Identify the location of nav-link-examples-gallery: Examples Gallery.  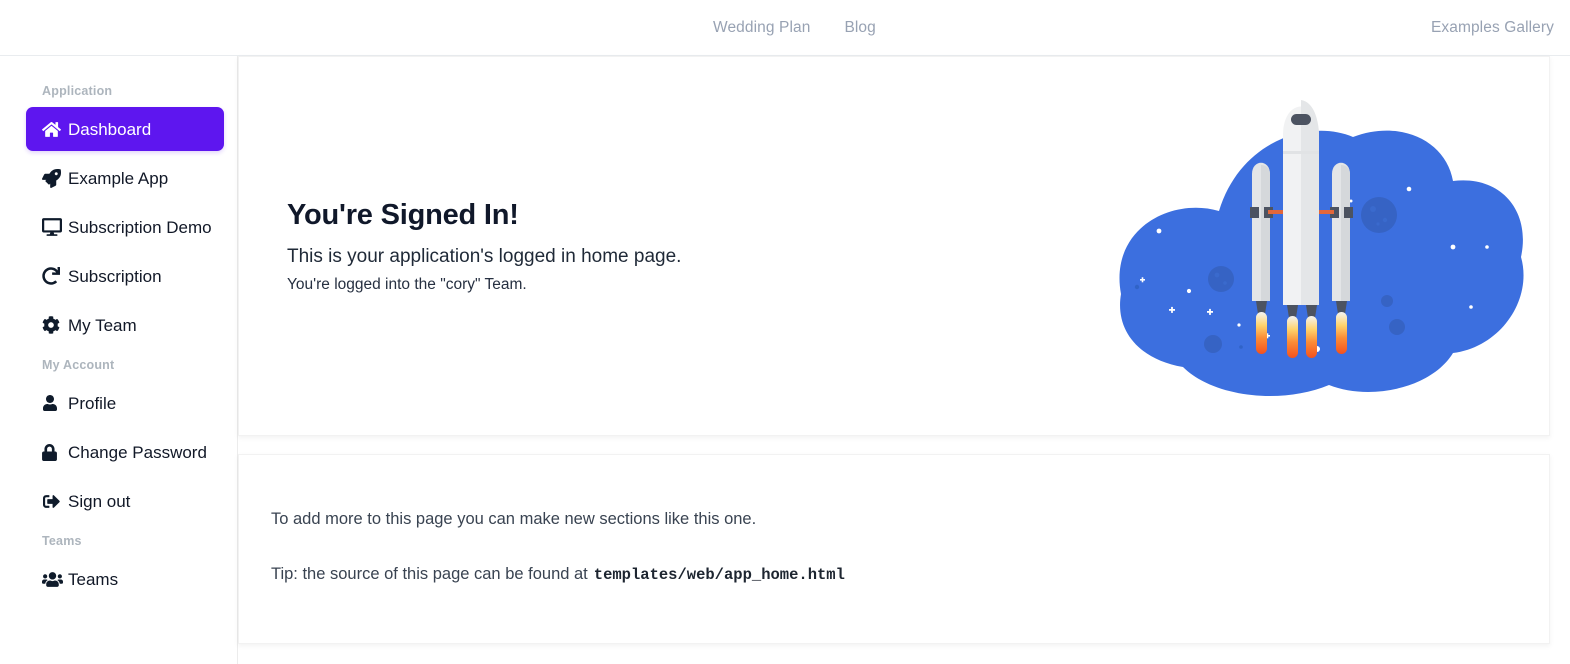
(1492, 28).